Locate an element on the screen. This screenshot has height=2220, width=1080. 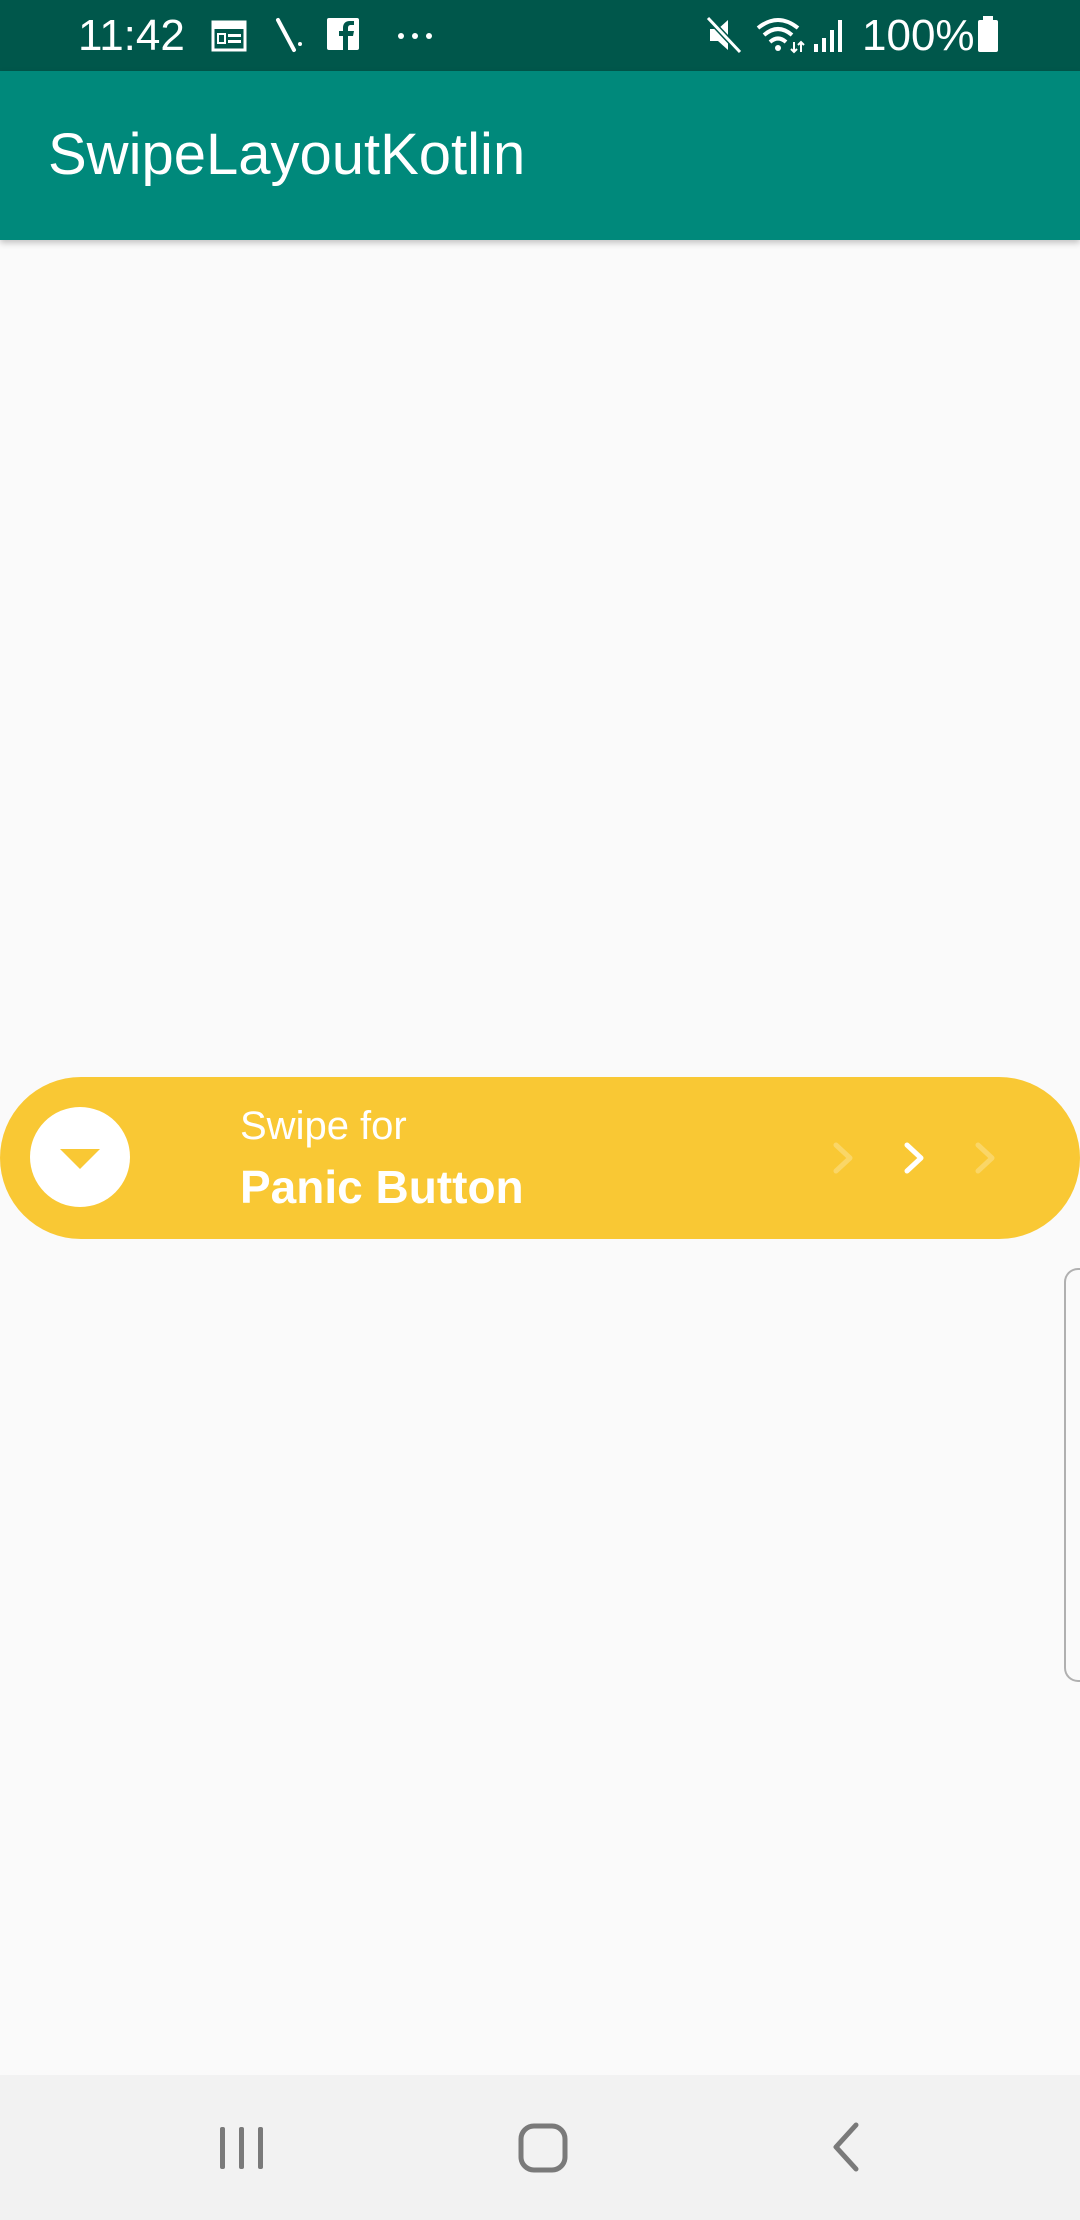
swipe-title: Panic Button is located at coordinates (382, 1187).